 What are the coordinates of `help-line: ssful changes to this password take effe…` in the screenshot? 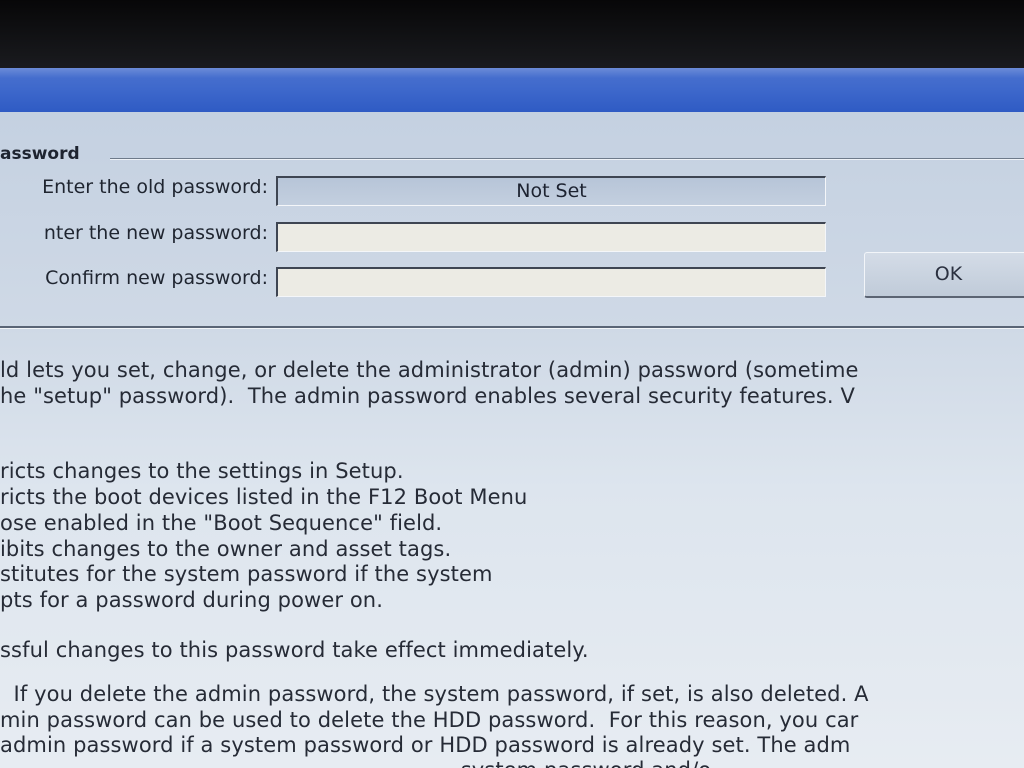 It's located at (294, 650).